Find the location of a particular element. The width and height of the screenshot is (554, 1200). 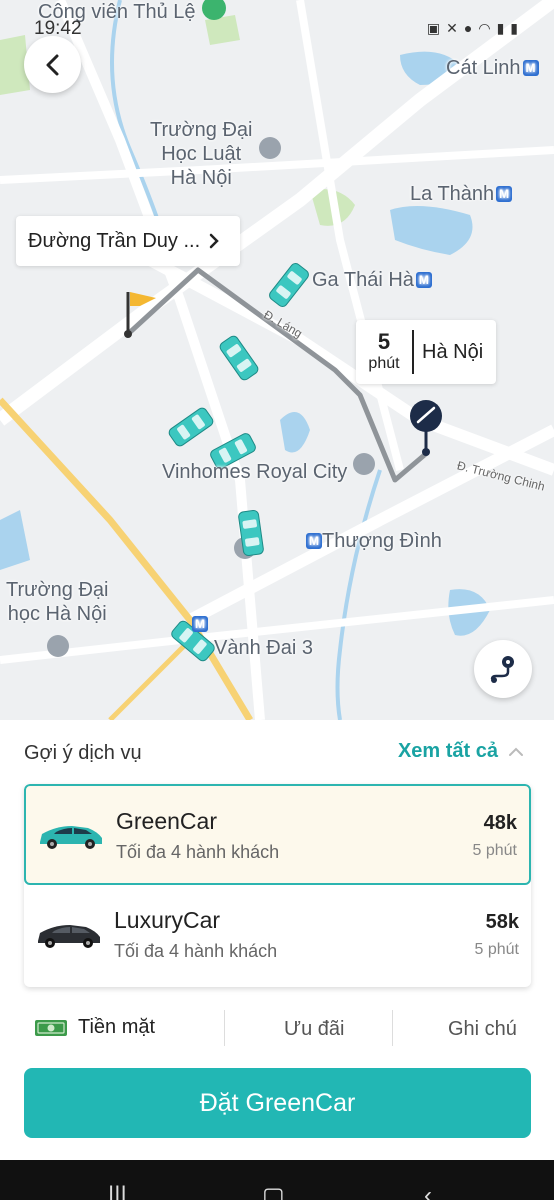

see-all-label: Xem tất cả is located at coordinates (447, 751).